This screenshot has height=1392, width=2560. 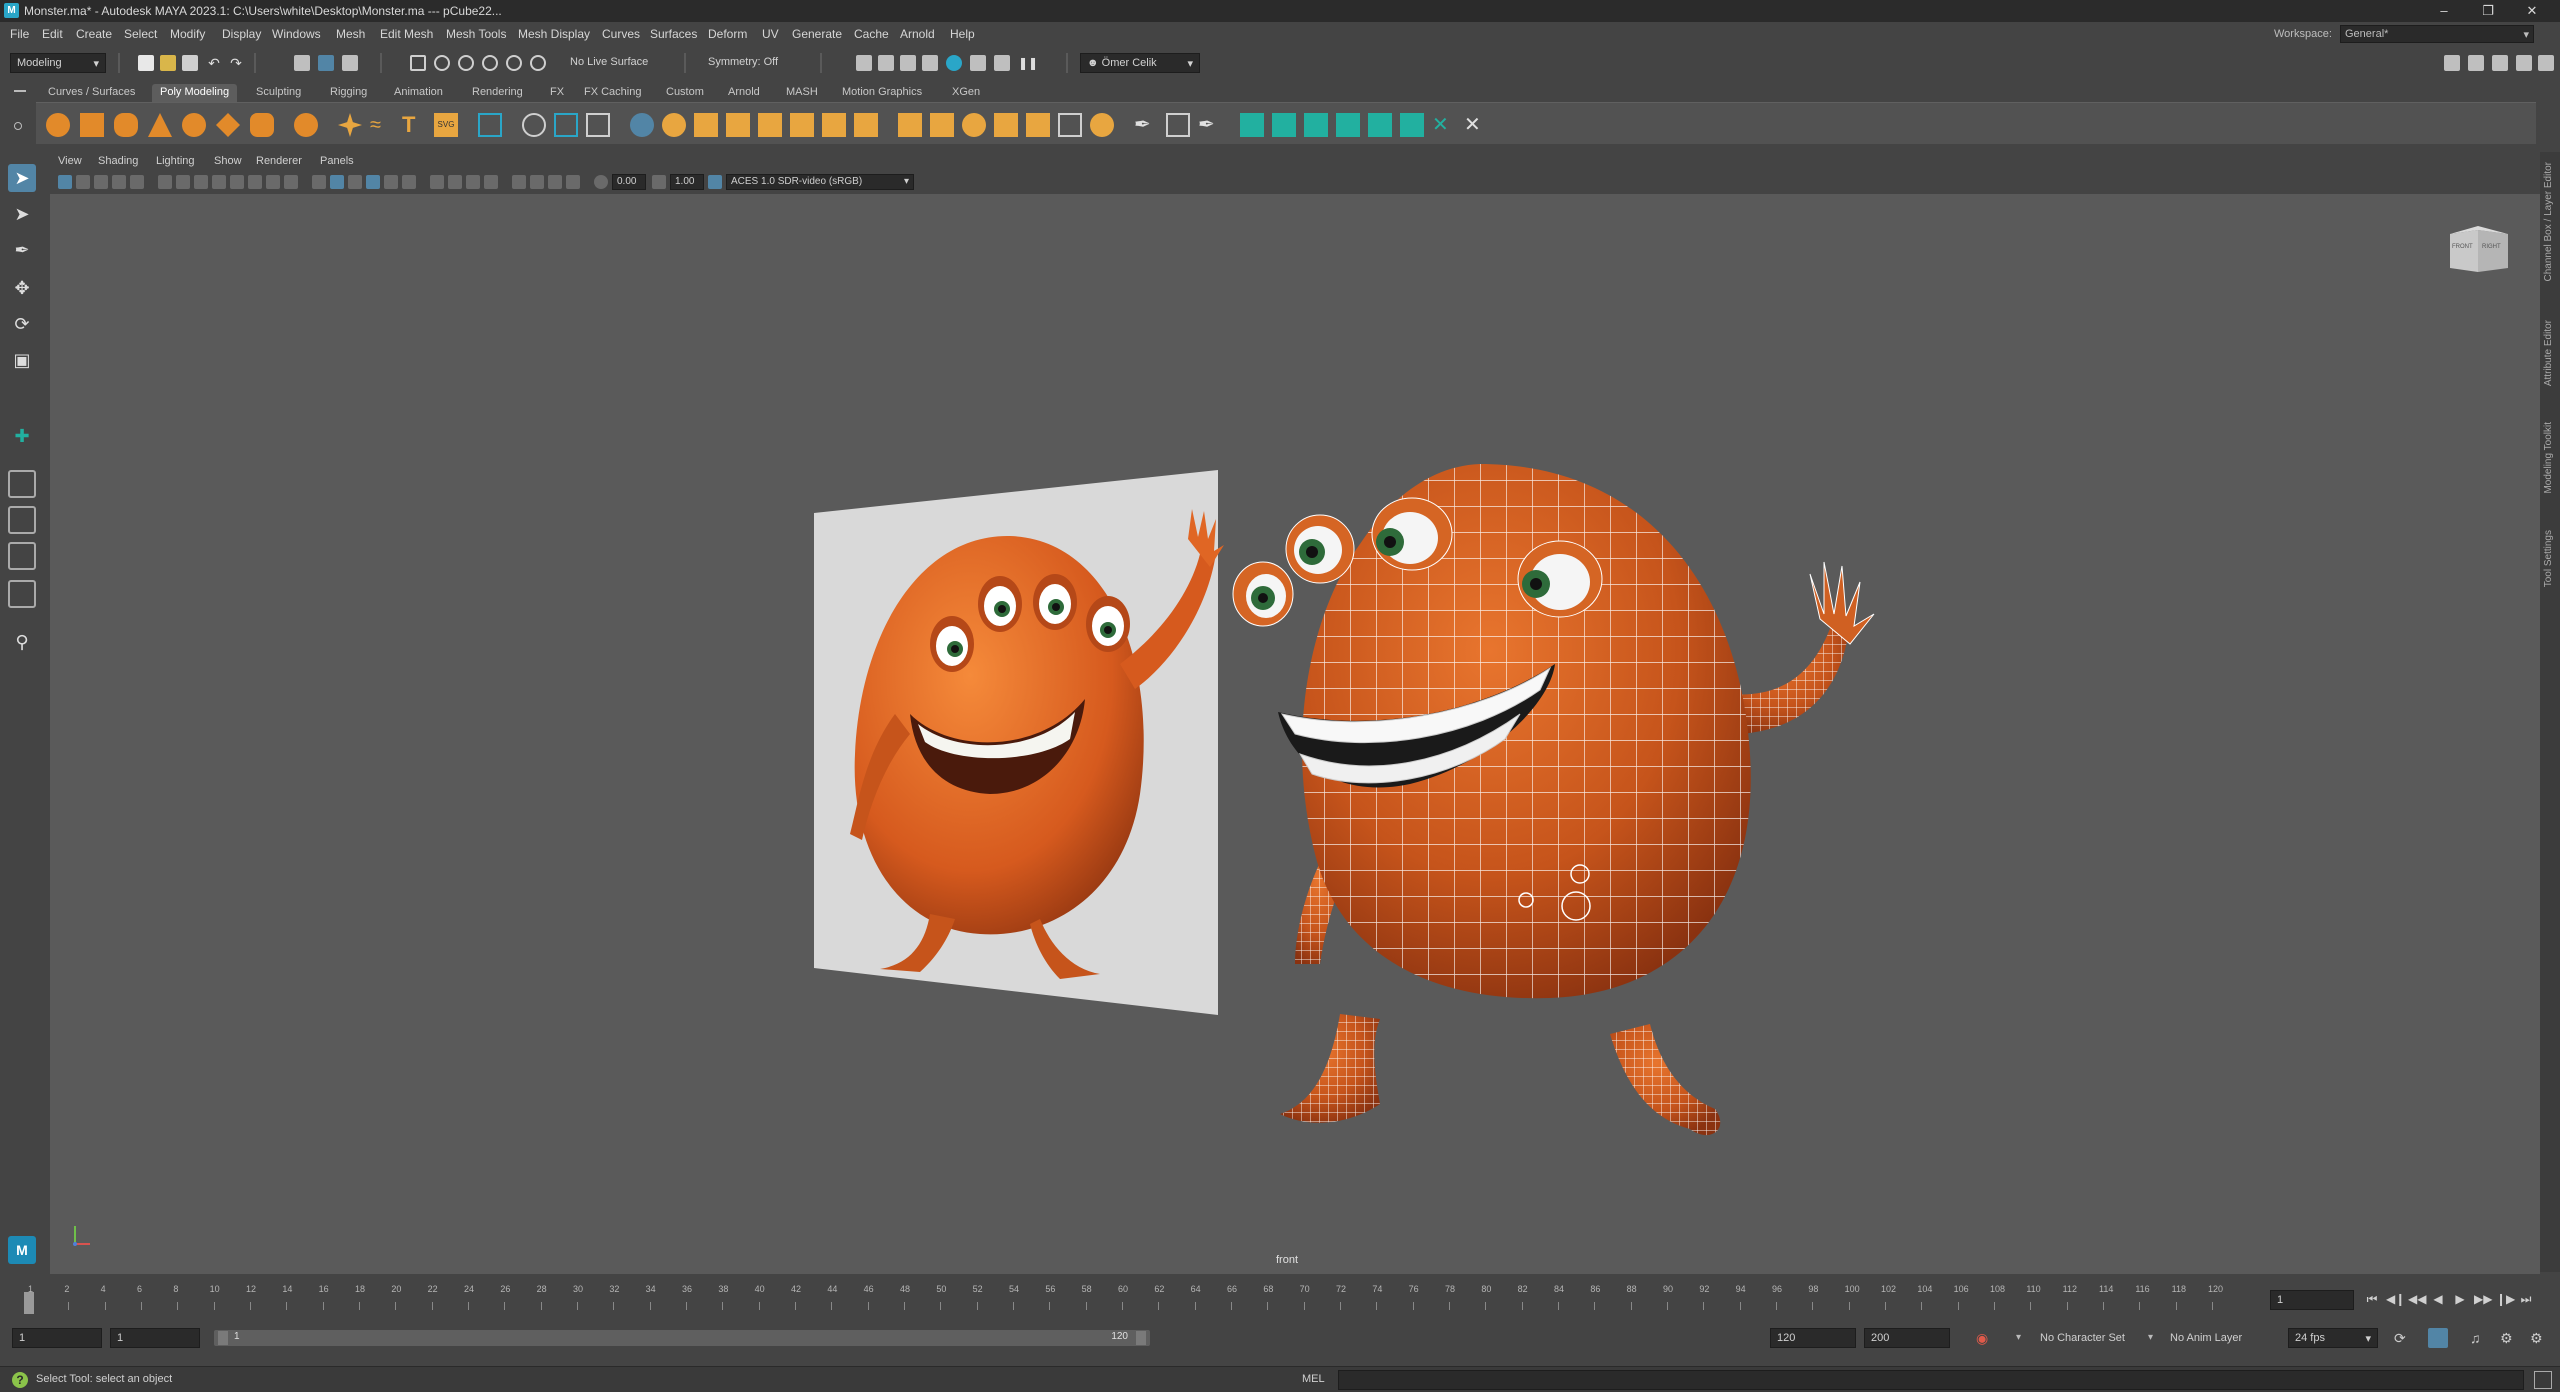 What do you see at coordinates (201, 182) in the screenshot?
I see `film-gate-icon` at bounding box center [201, 182].